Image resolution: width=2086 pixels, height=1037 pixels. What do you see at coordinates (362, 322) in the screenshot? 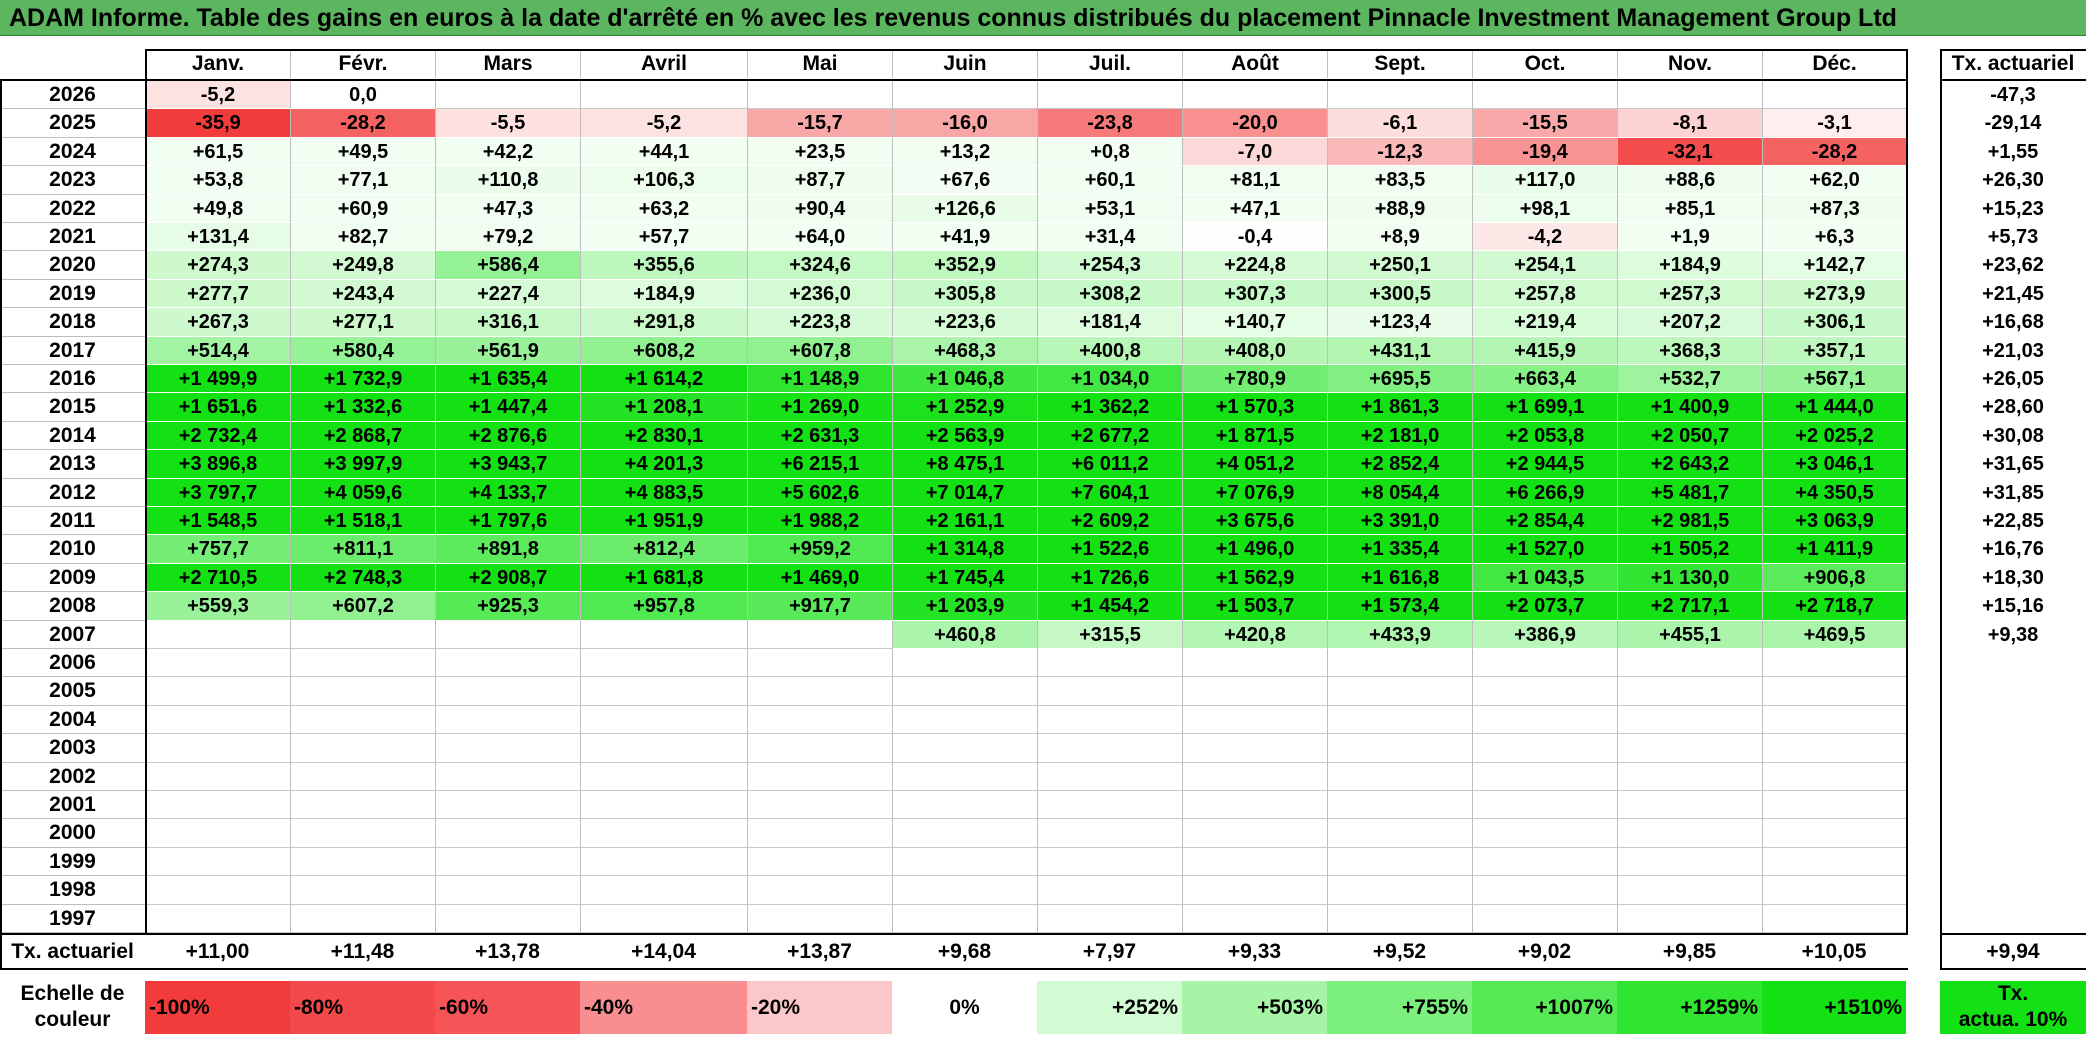
I see `month-gain-cell: +277,1` at bounding box center [362, 322].